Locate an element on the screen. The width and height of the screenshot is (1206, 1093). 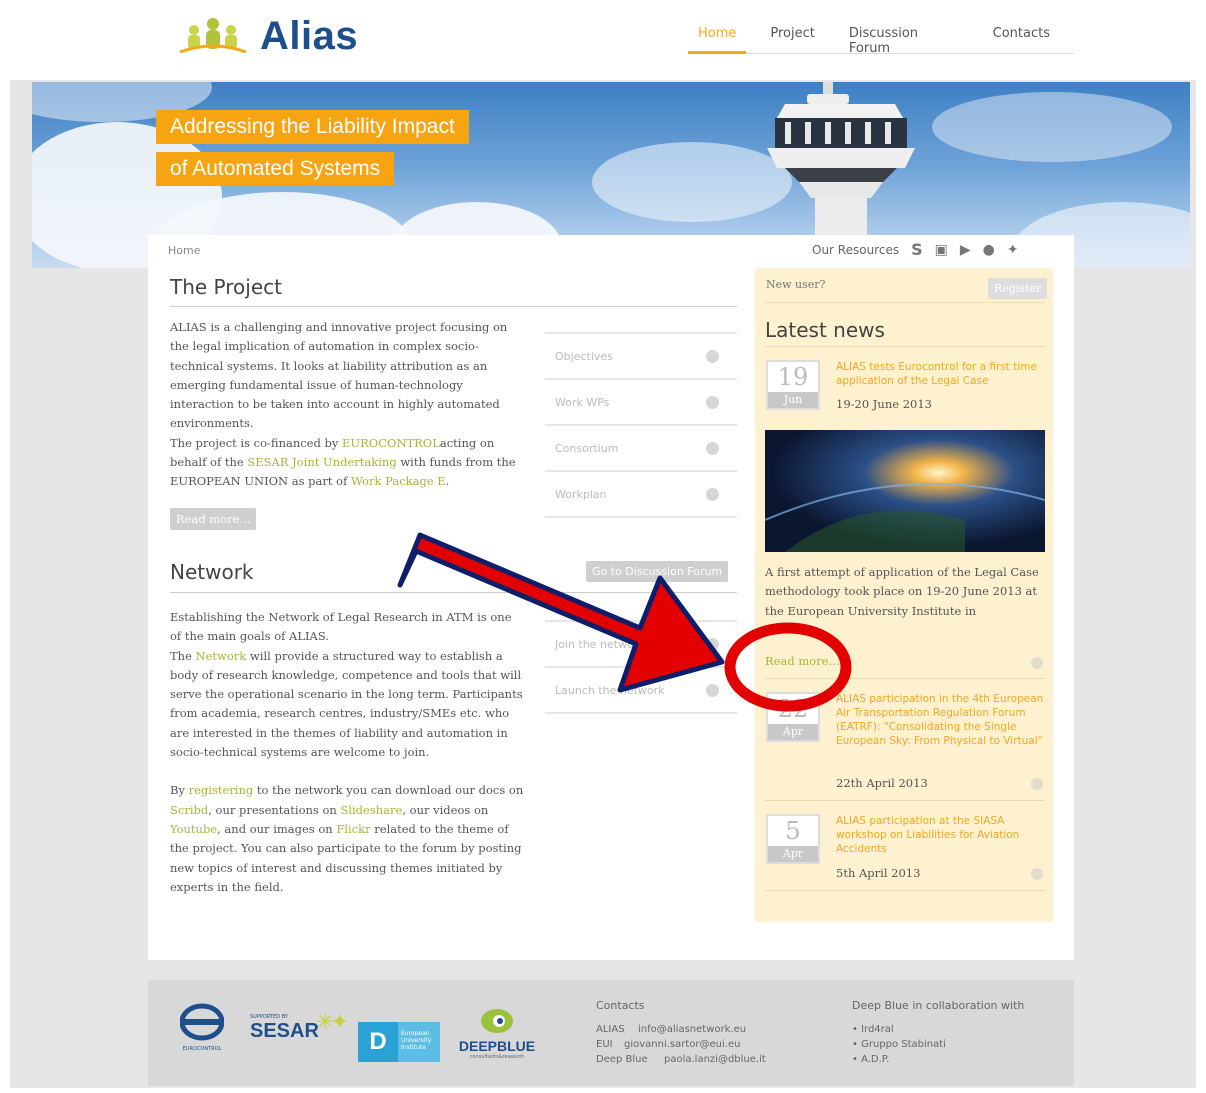
eurocontrol-logo: EUROCONTROL is located at coordinates (202, 1027).